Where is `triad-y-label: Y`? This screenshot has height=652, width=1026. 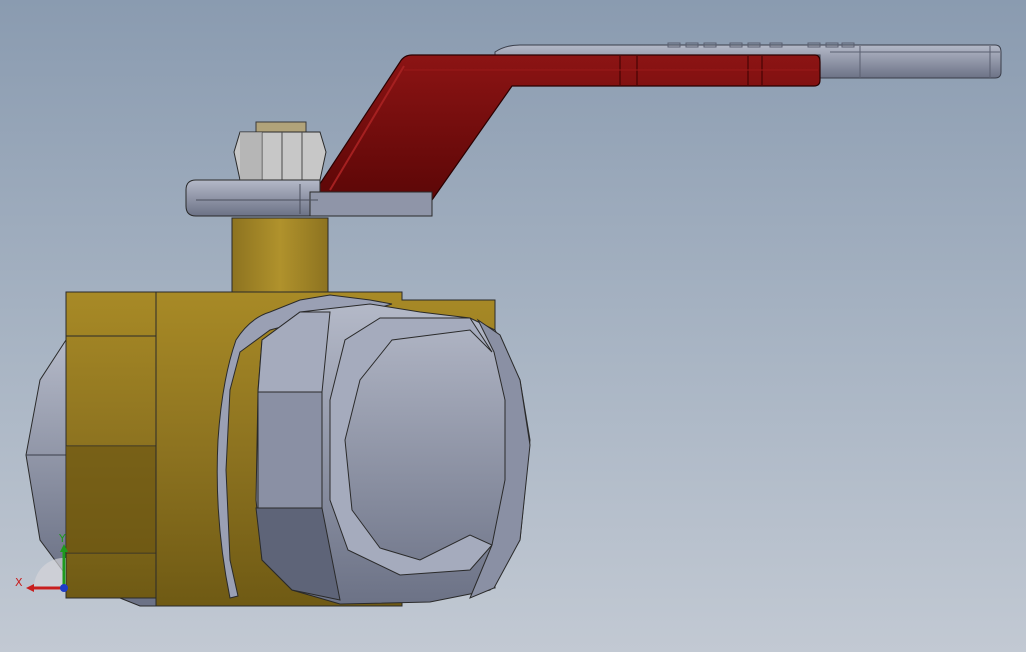 triad-y-label: Y is located at coordinates (62, 538).